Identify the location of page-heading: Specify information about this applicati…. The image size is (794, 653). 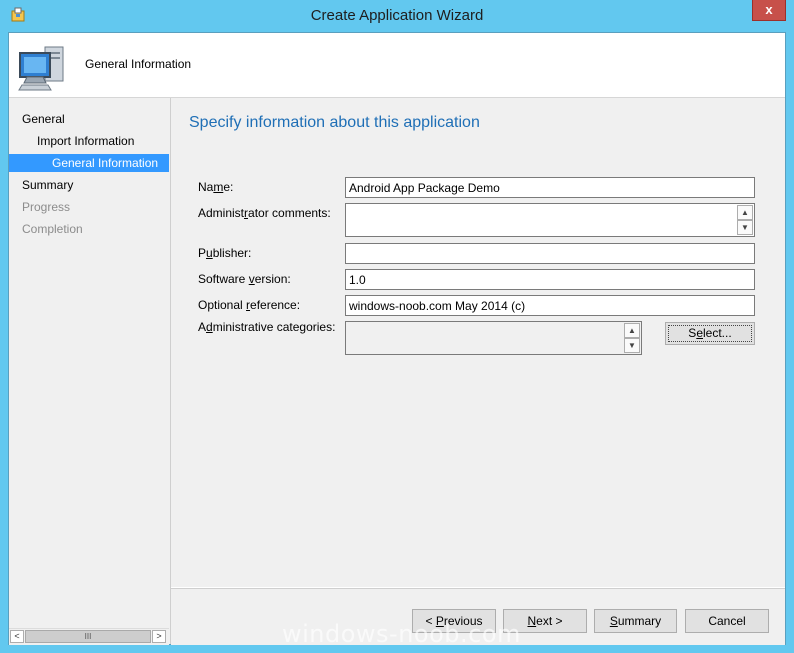
(334, 122).